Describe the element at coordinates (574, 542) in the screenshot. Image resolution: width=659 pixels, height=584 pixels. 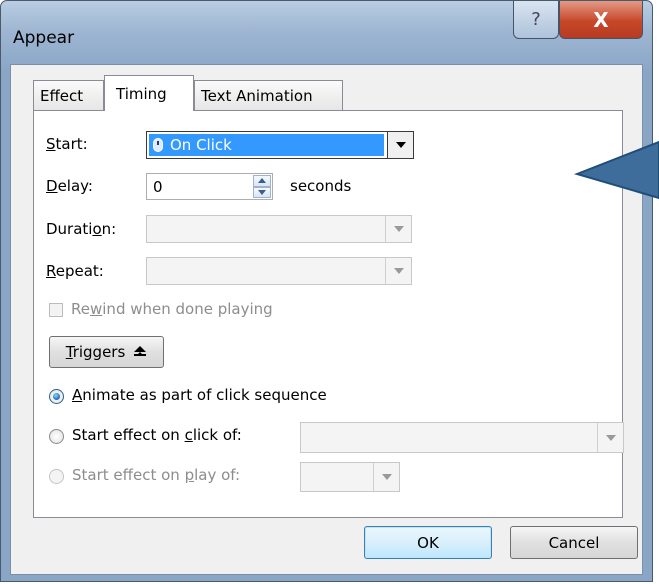
I see `cancel-button: Cancel` at that location.